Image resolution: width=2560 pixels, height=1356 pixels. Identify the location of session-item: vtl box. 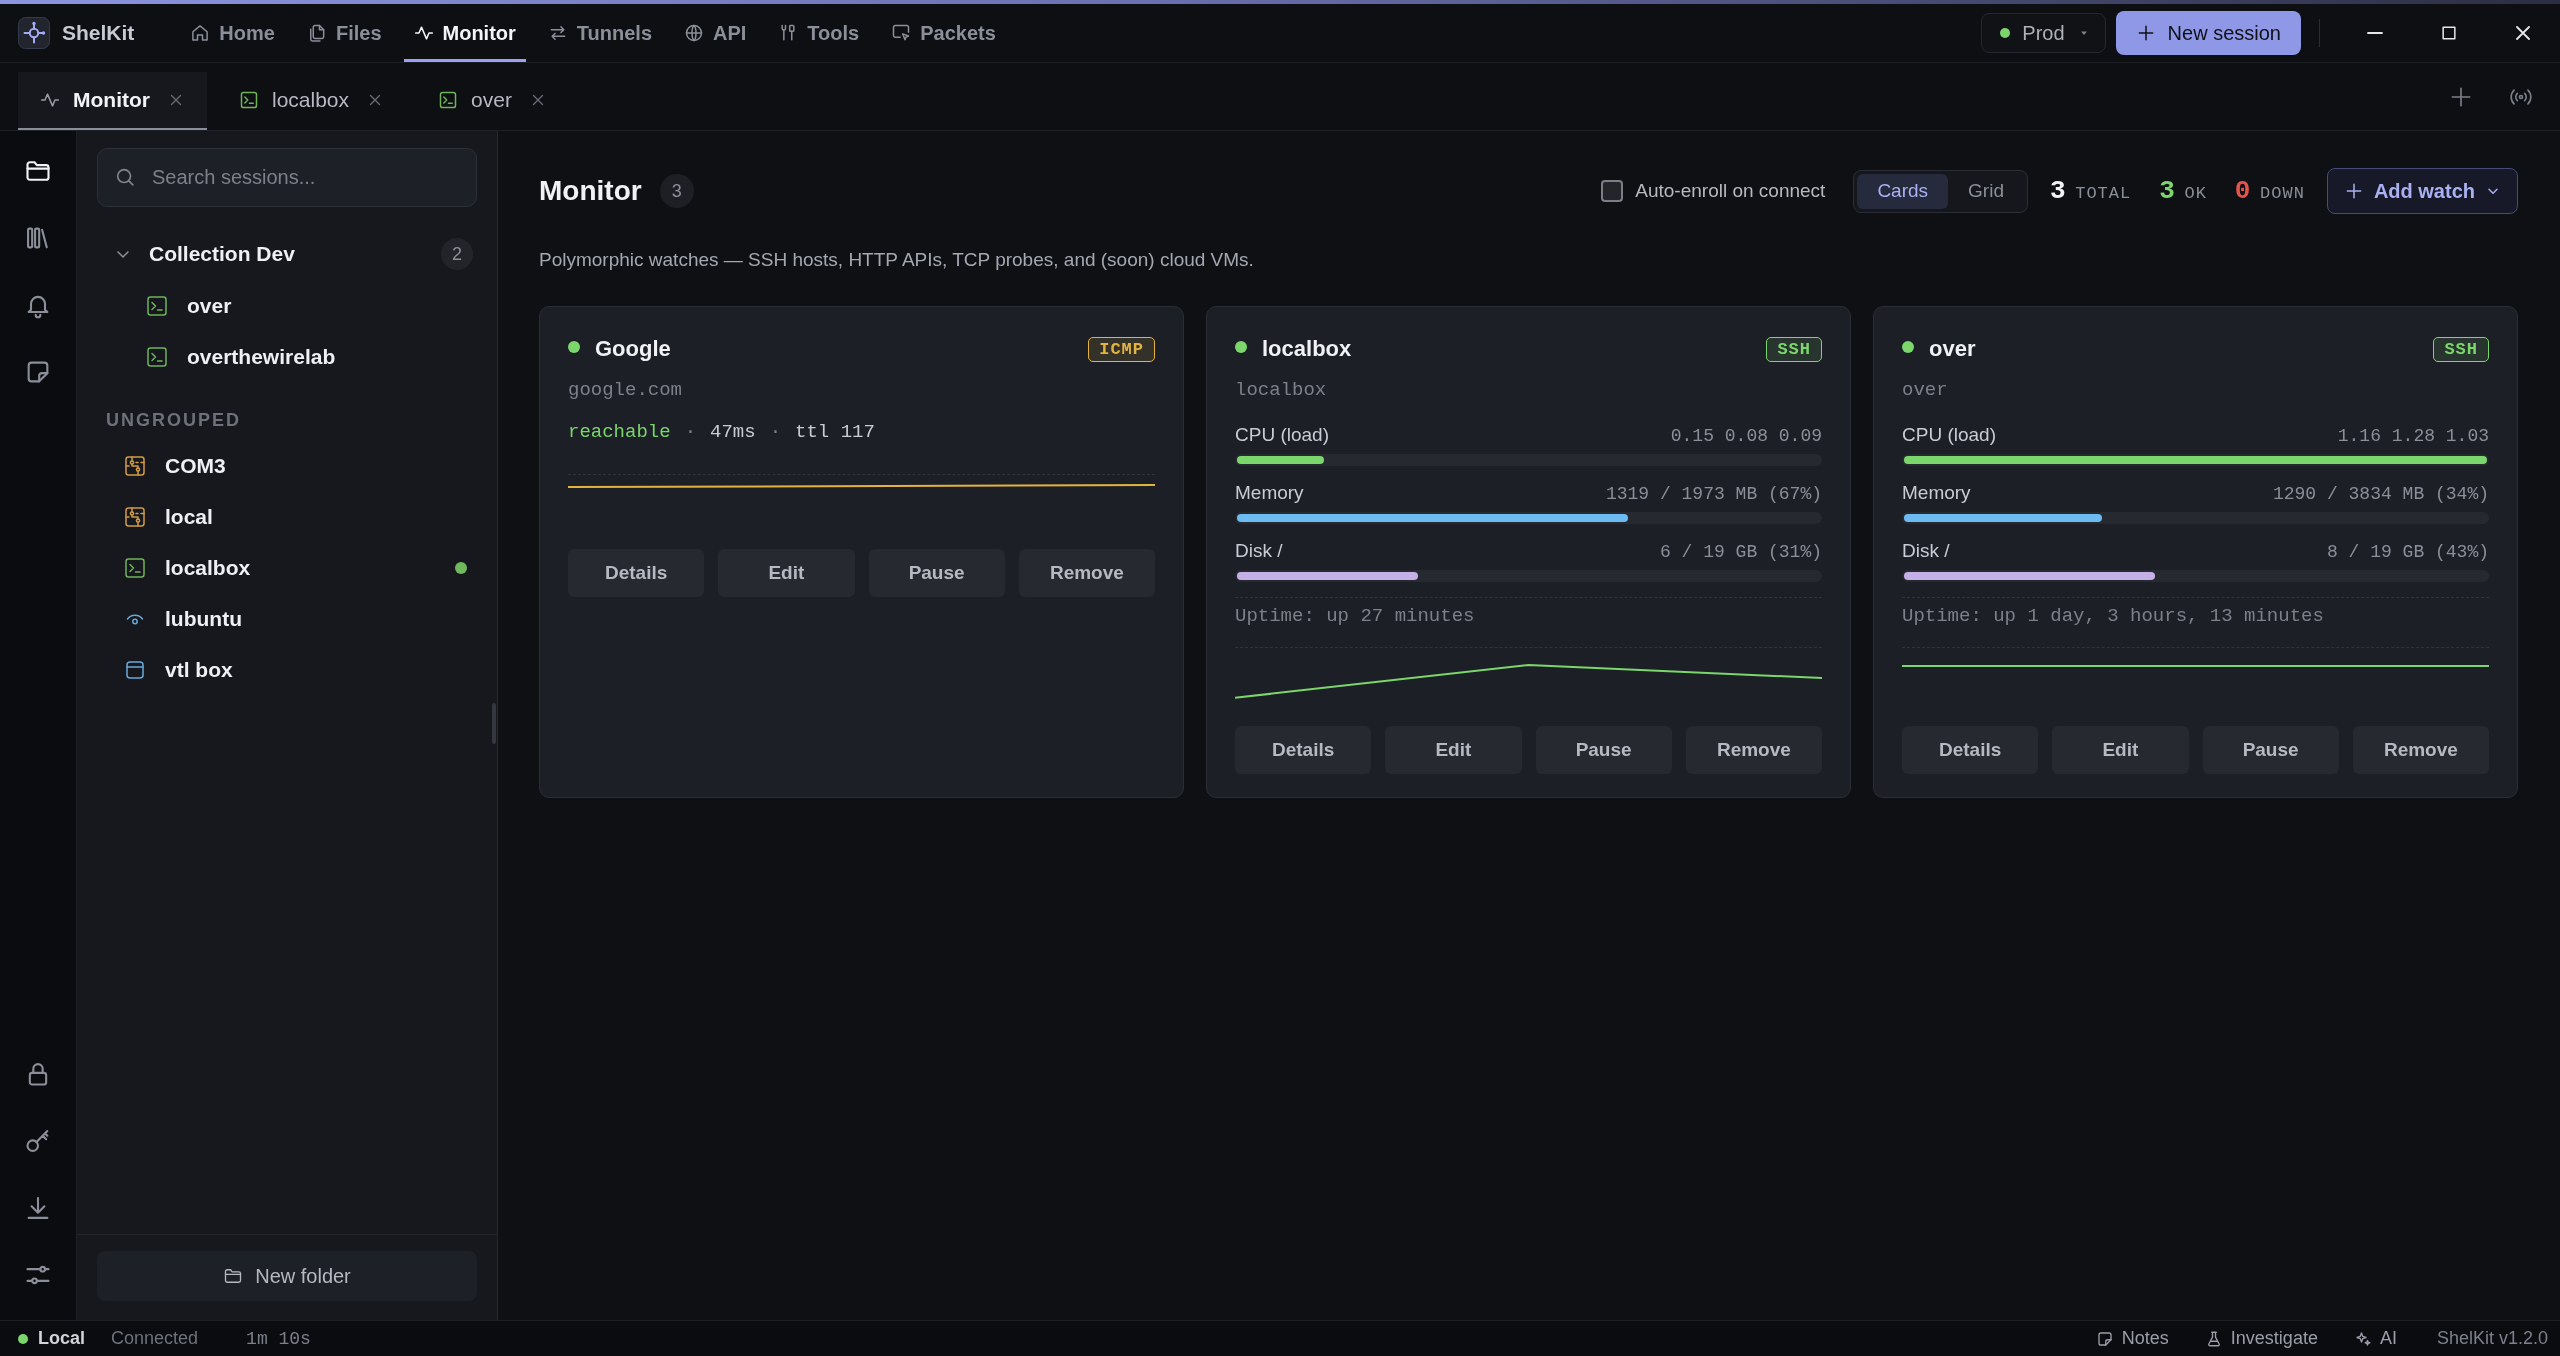
(287, 669).